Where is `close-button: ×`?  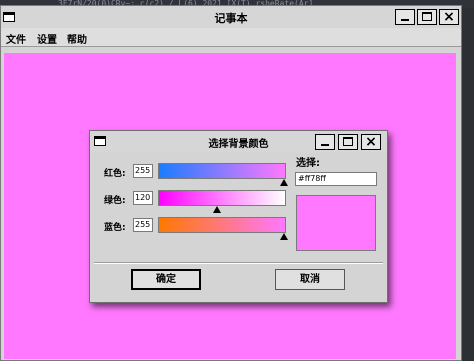
close-button: × is located at coordinates (449, 17).